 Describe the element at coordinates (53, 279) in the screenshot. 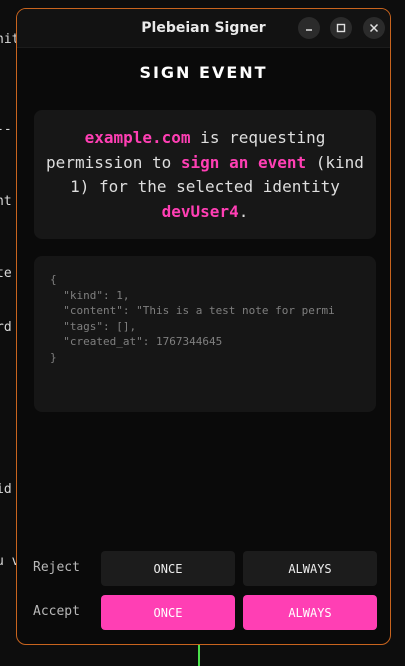

I see `json-line: {` at that location.